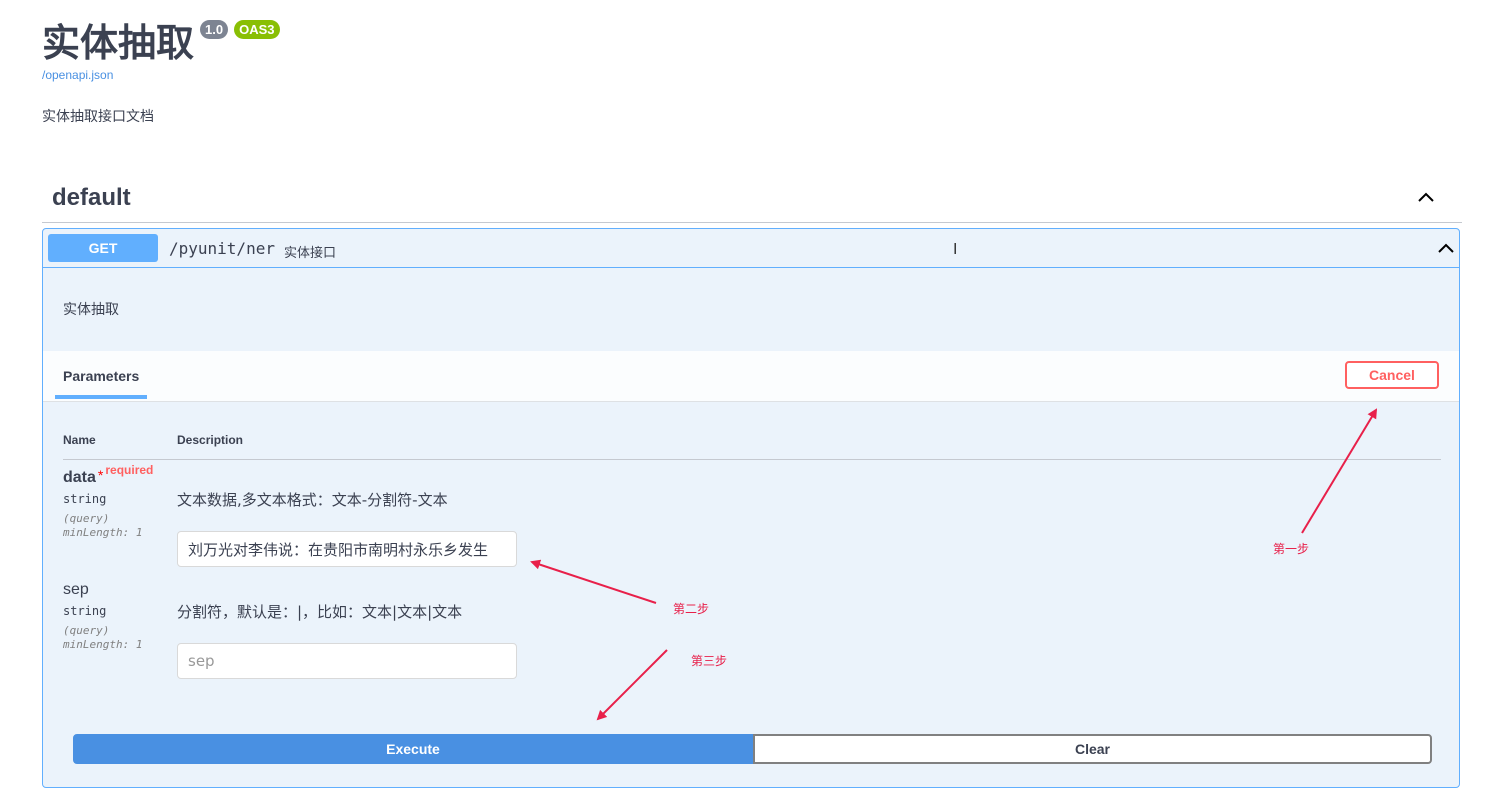  I want to click on spec-url-link: /openapi.json, so click(77, 75).